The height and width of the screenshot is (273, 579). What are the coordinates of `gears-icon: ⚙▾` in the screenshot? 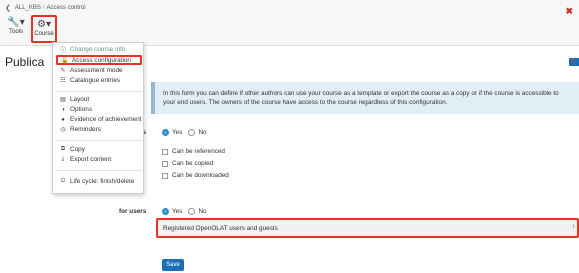 It's located at (44, 24).